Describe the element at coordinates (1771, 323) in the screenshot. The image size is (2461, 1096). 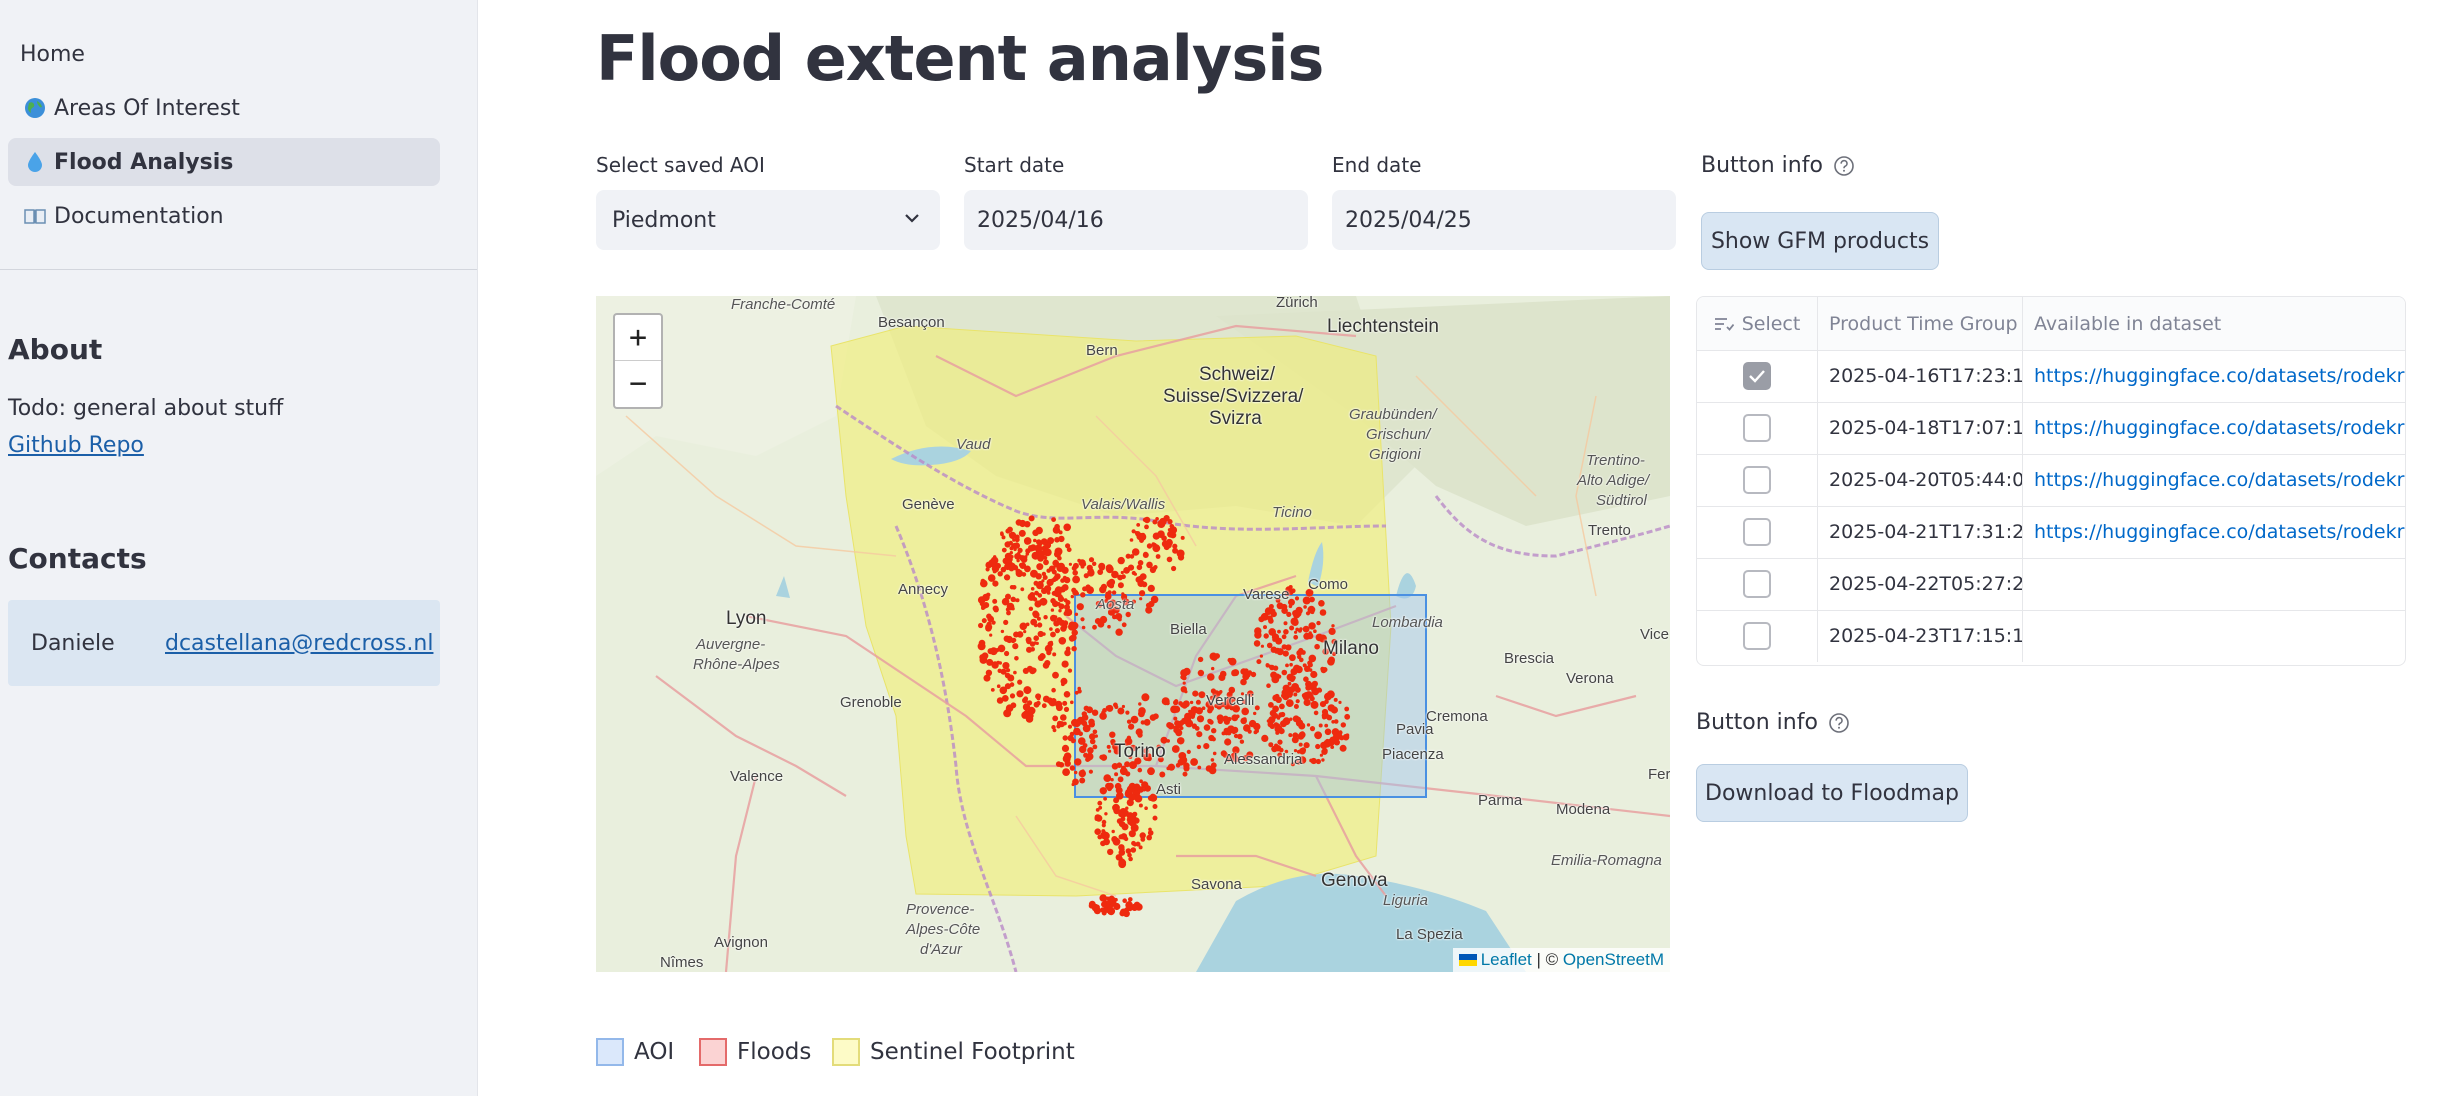
I see `column-header-label: Select` at that location.